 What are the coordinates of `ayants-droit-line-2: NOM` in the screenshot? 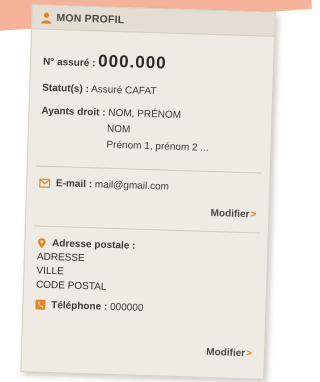 It's located at (118, 129).